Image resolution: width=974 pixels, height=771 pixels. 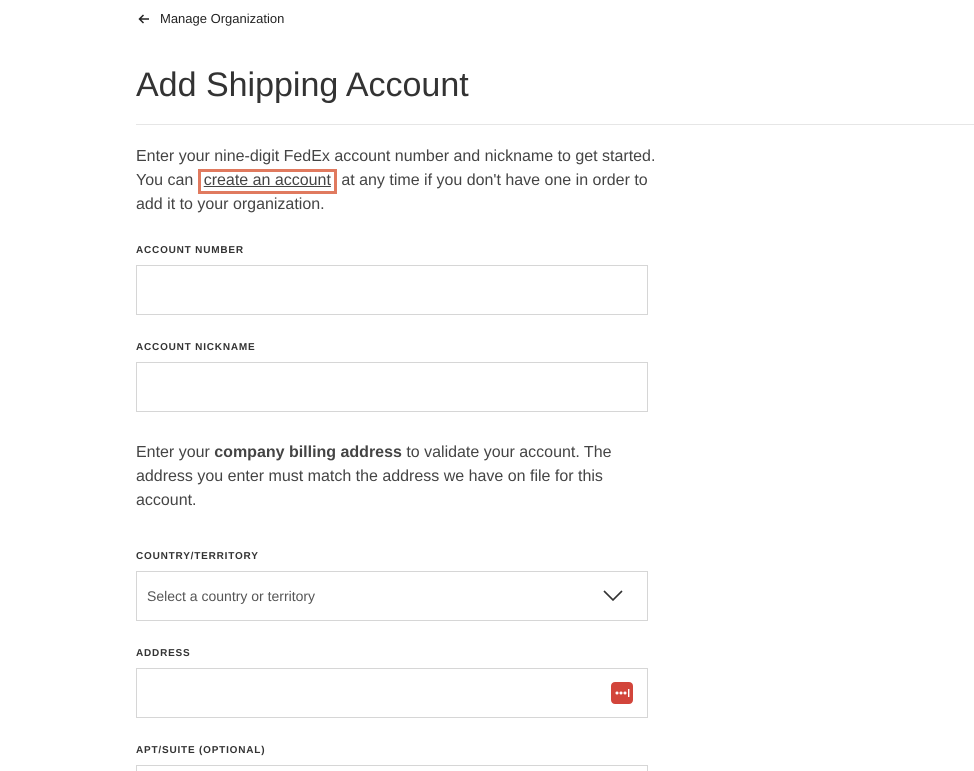 I want to click on field-label: ACCOUNT NICKNAME, so click(x=196, y=348).